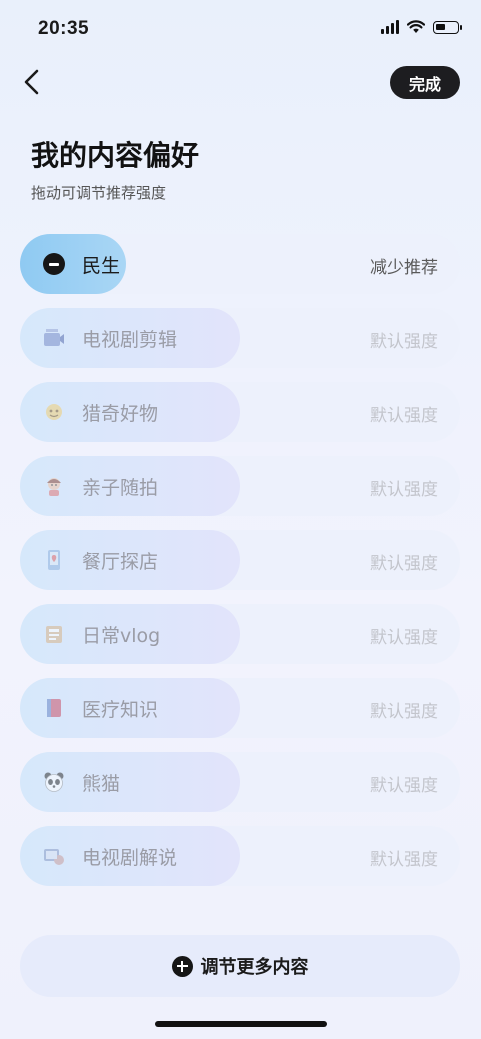 The image size is (481, 1039). I want to click on plus-circle-icon, so click(182, 966).